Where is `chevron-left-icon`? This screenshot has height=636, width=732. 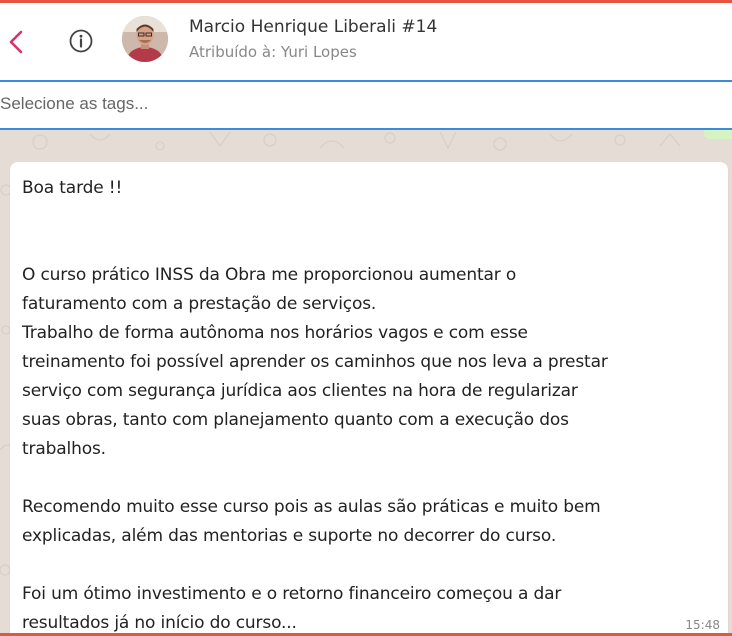 chevron-left-icon is located at coordinates (16, 42).